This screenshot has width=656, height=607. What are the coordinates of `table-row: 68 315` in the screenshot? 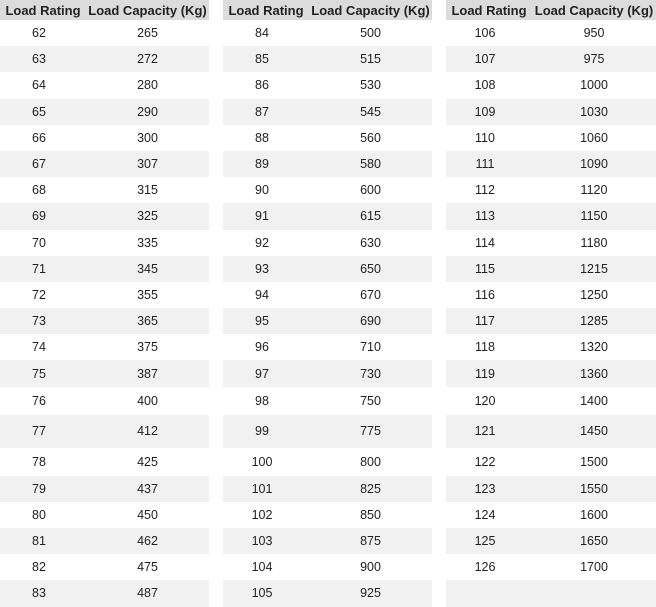 It's located at (104, 190).